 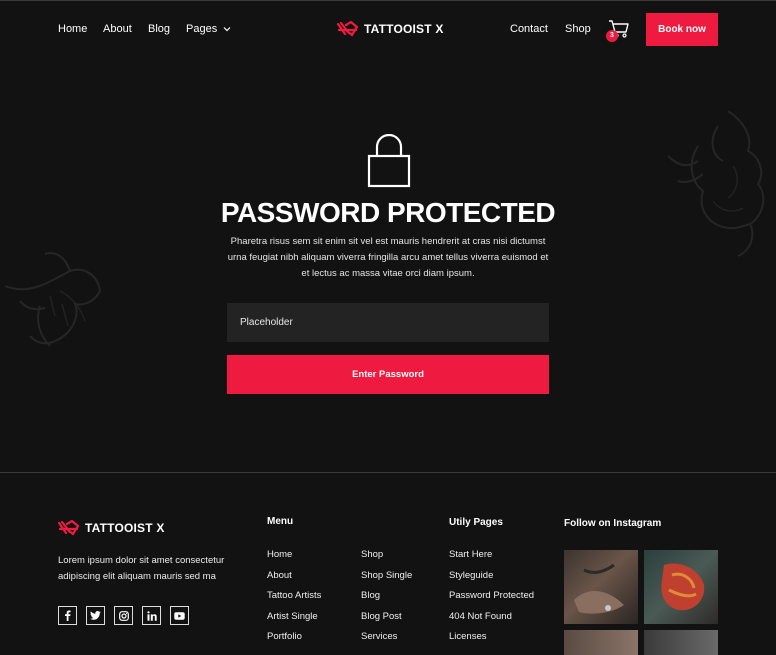 What do you see at coordinates (95, 615) in the screenshot?
I see `twitter-icon` at bounding box center [95, 615].